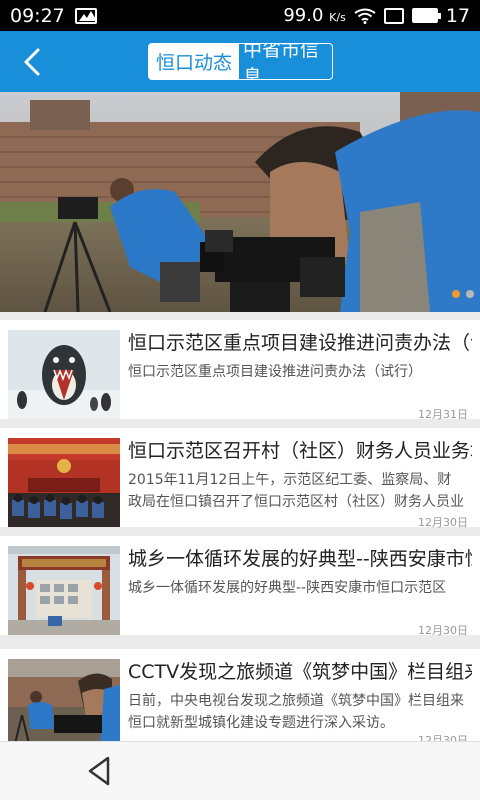 The width and height of the screenshot is (480, 800). What do you see at coordinates (443, 414) in the screenshot?
I see `news-date: 12月31日` at bounding box center [443, 414].